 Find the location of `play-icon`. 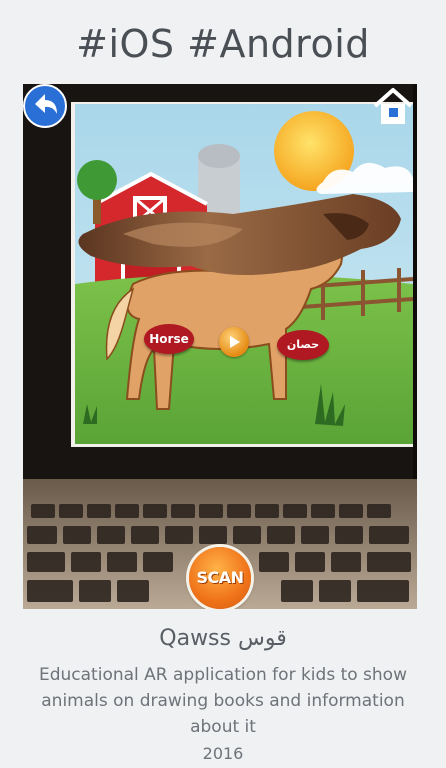

play-icon is located at coordinates (235, 342).